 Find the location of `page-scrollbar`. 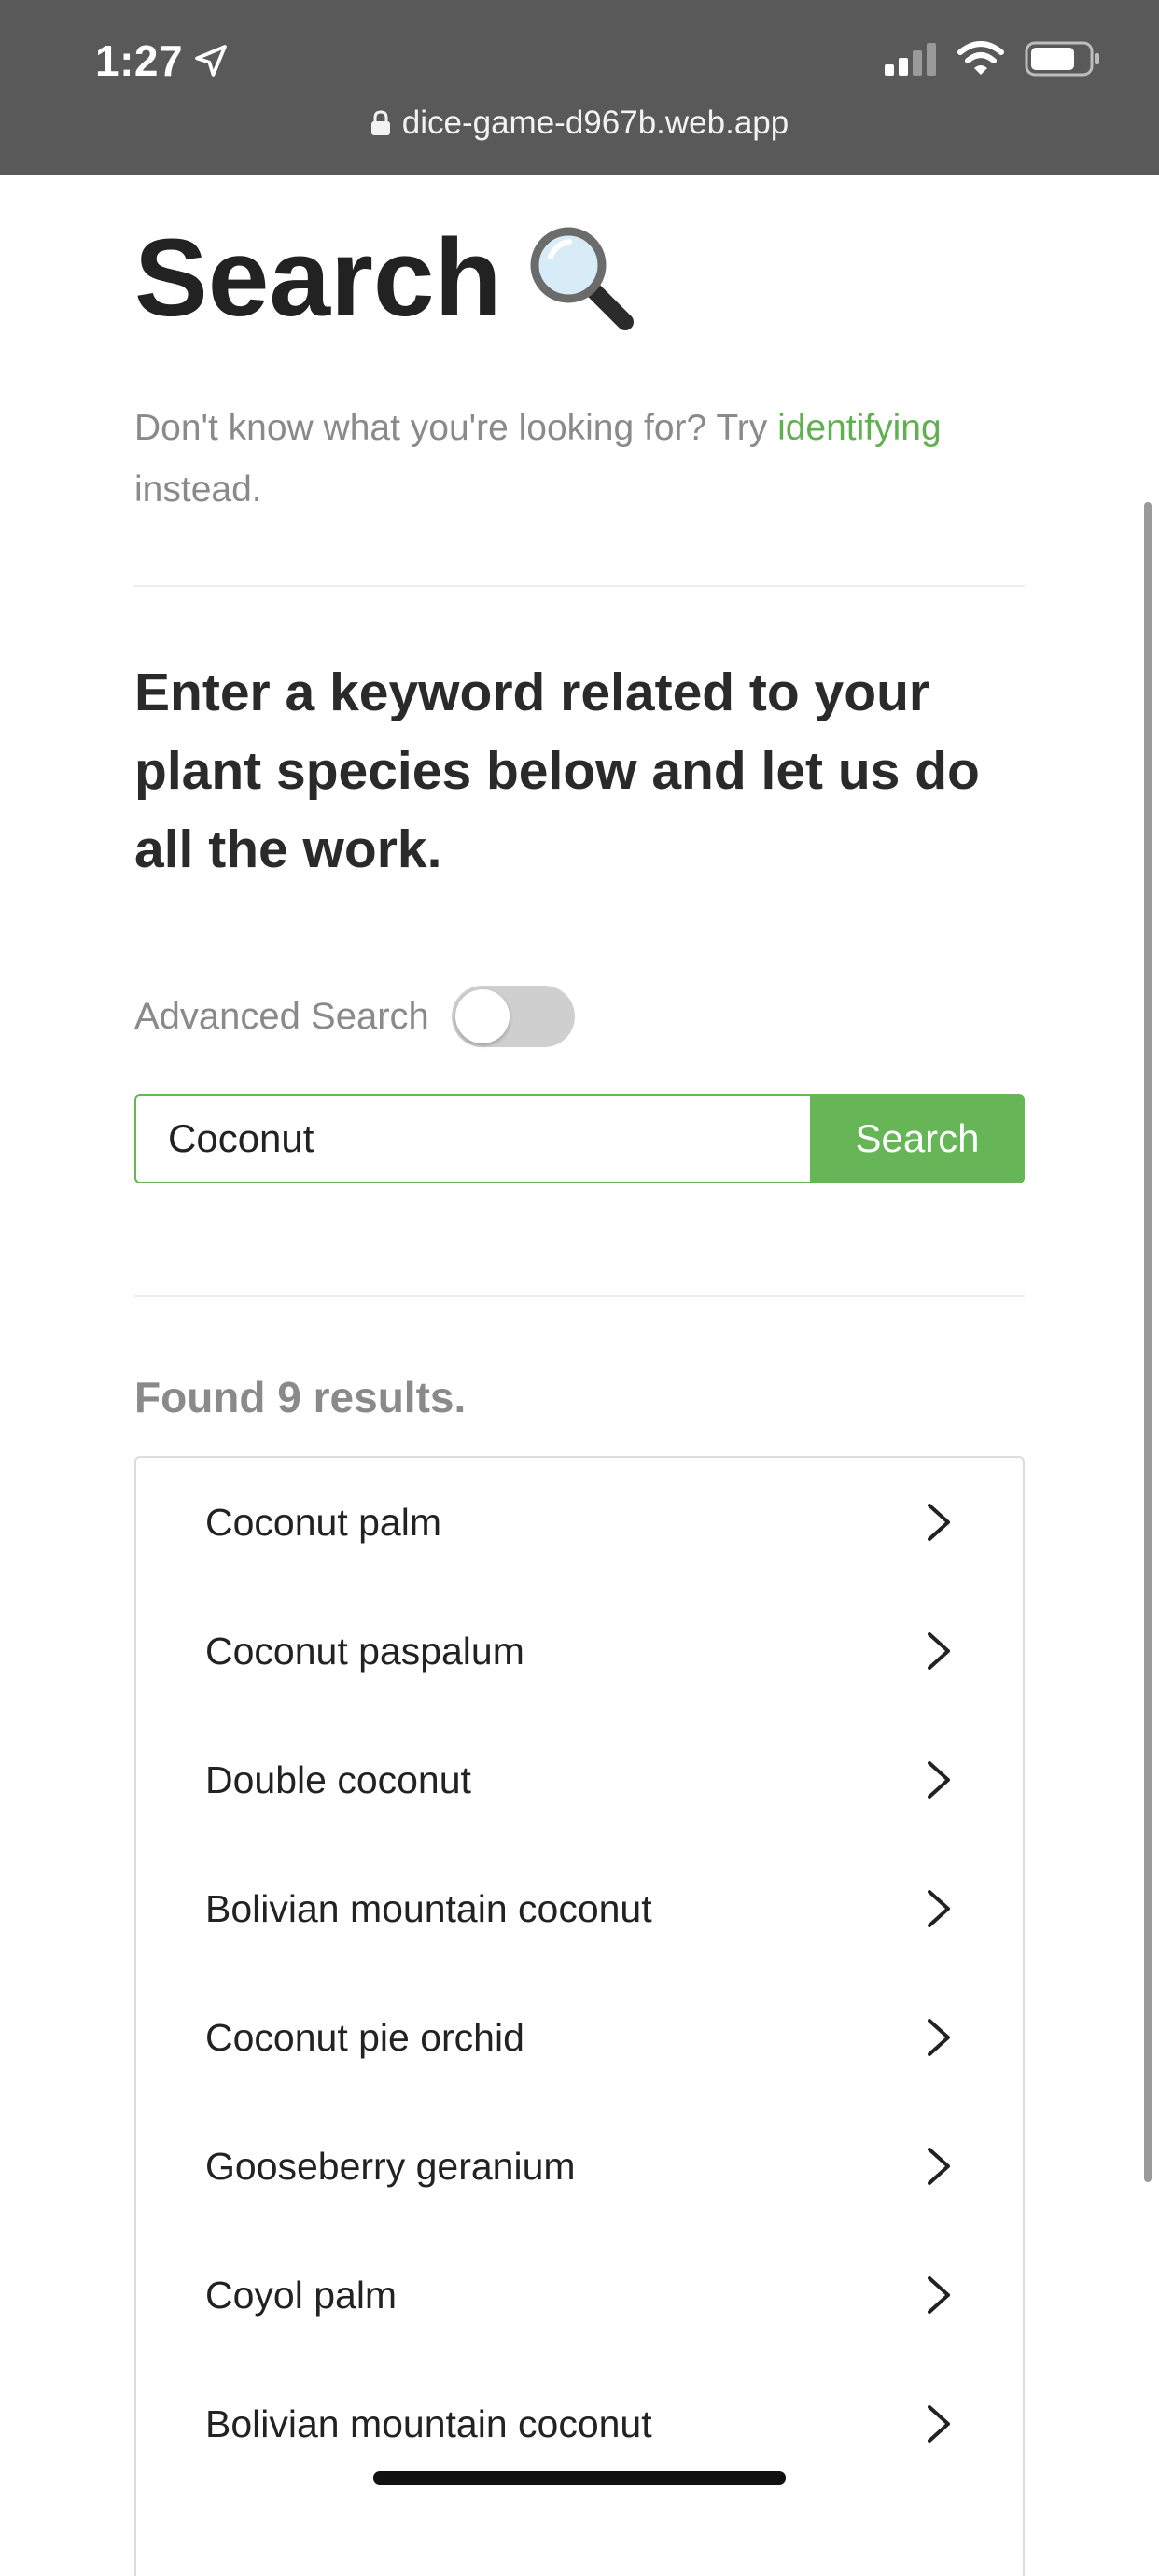

page-scrollbar is located at coordinates (1148, 1342).